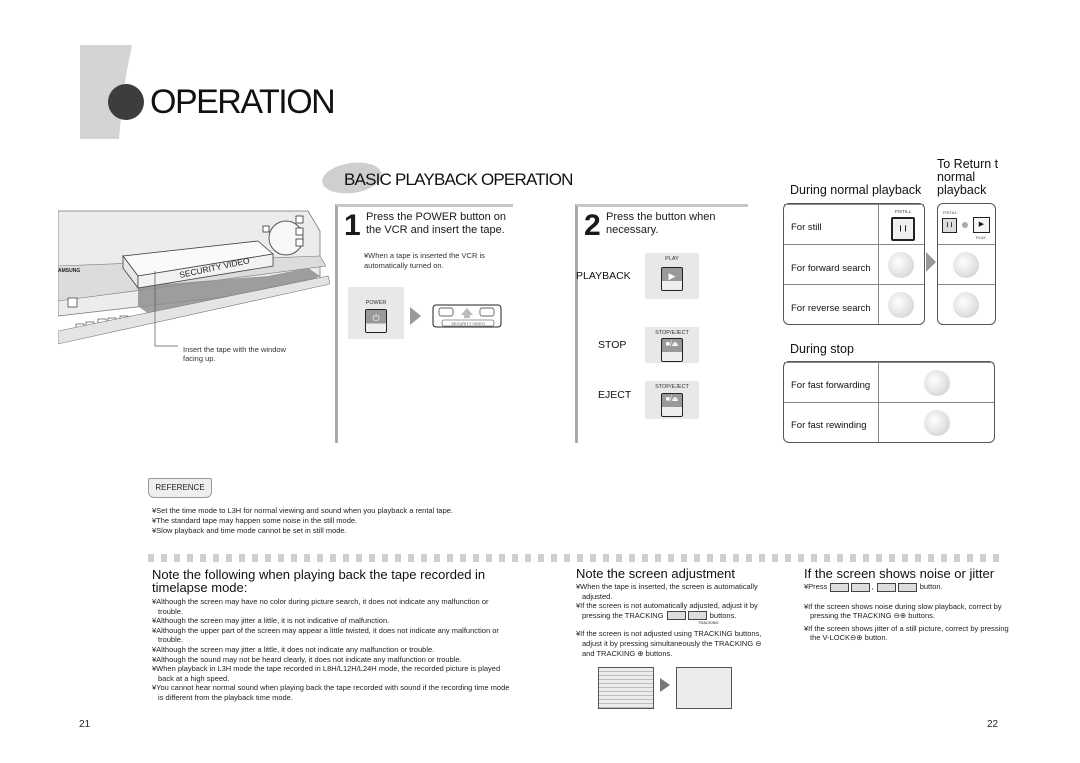 The image size is (1080, 763). I want to click on noise-heading: If the screen shows noise or jitter, so click(899, 573).